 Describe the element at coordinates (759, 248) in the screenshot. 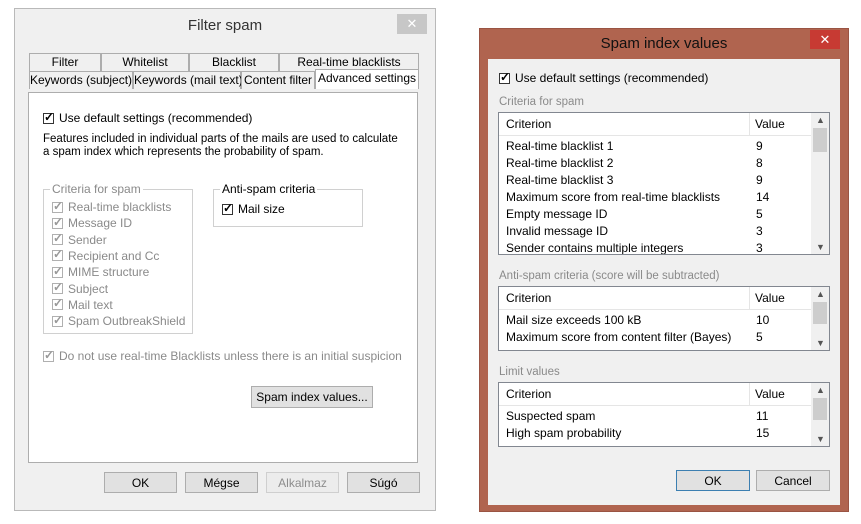

I see `criterion-value: 3` at that location.